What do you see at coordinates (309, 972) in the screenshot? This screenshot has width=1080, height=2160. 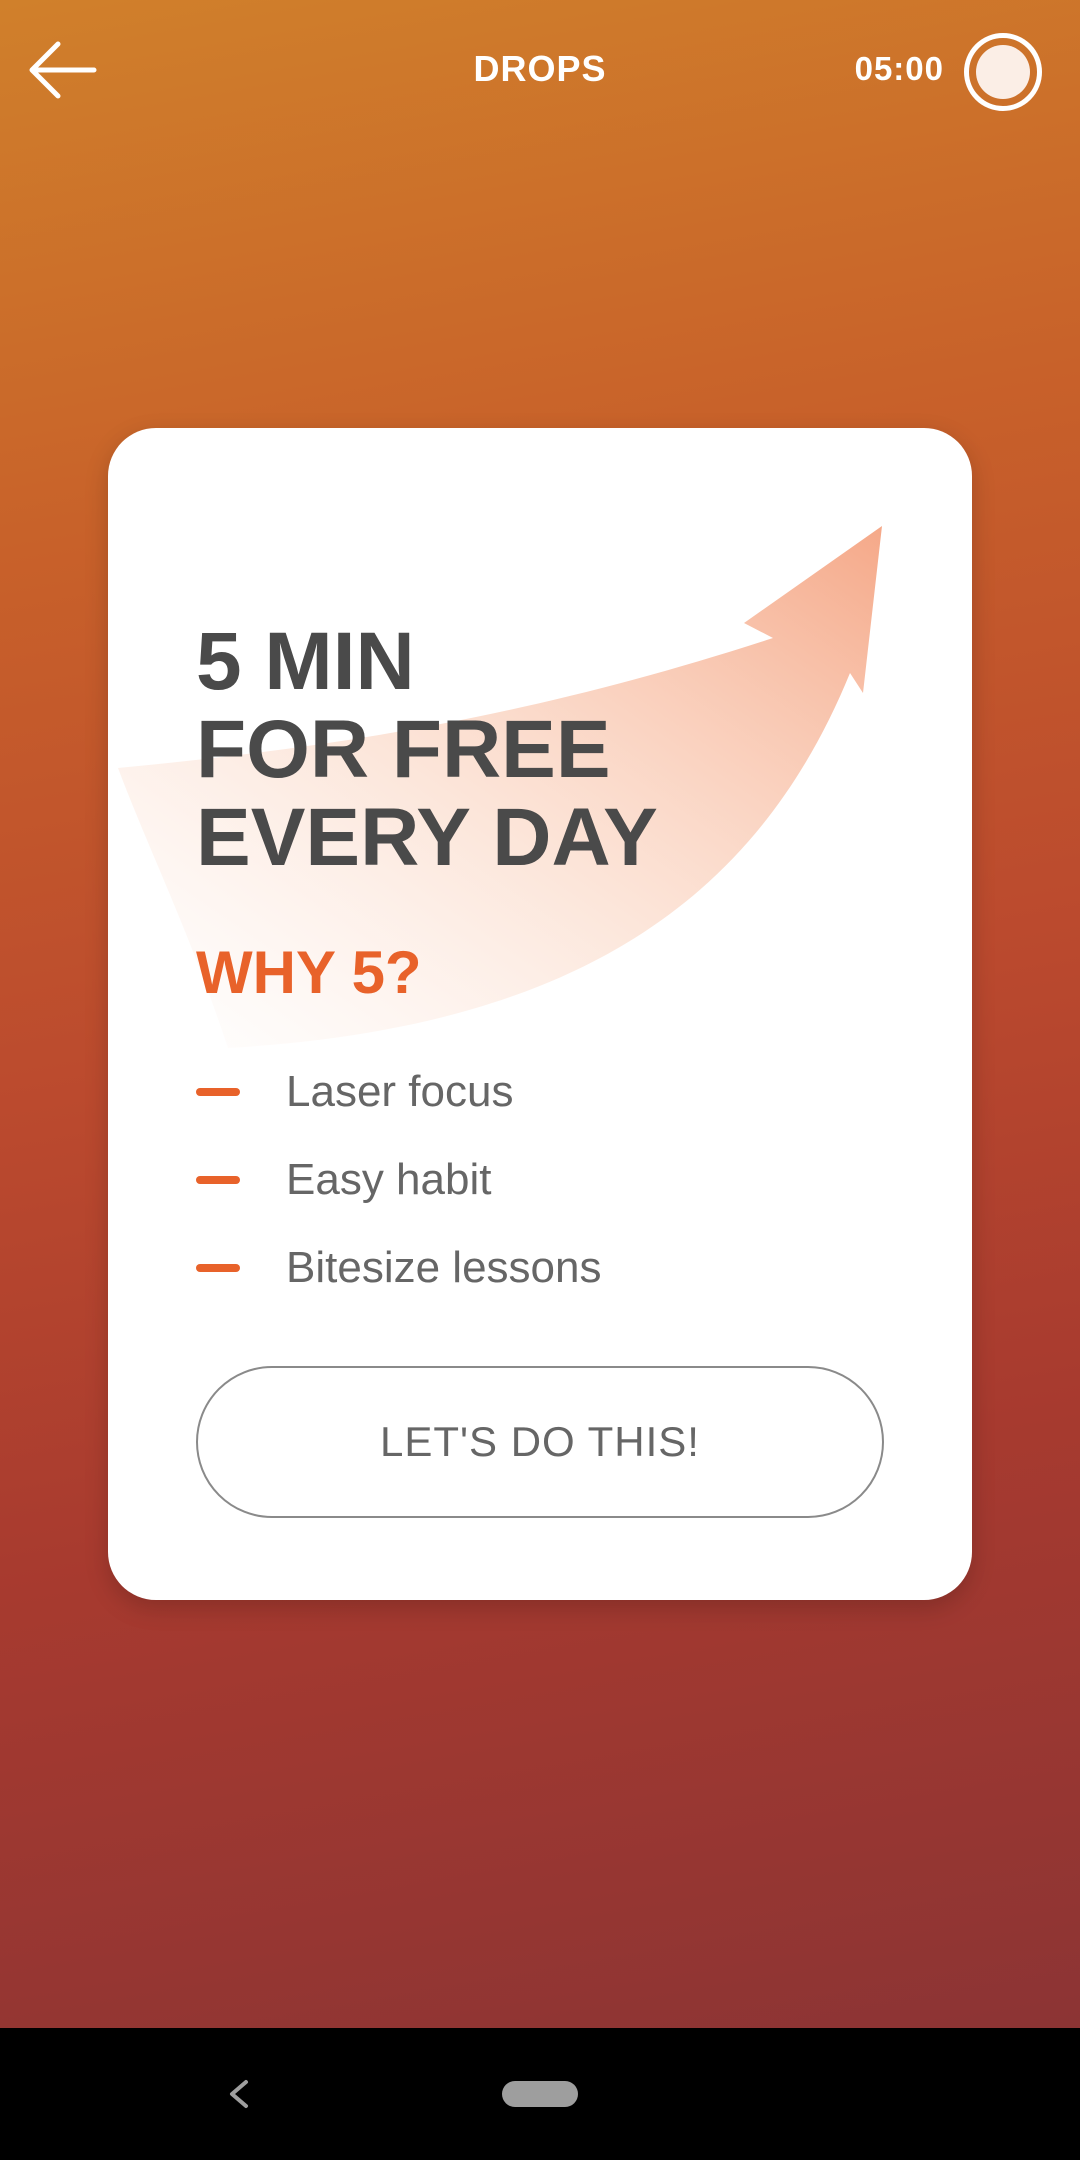 I see `why-title: WHY 5?` at bounding box center [309, 972].